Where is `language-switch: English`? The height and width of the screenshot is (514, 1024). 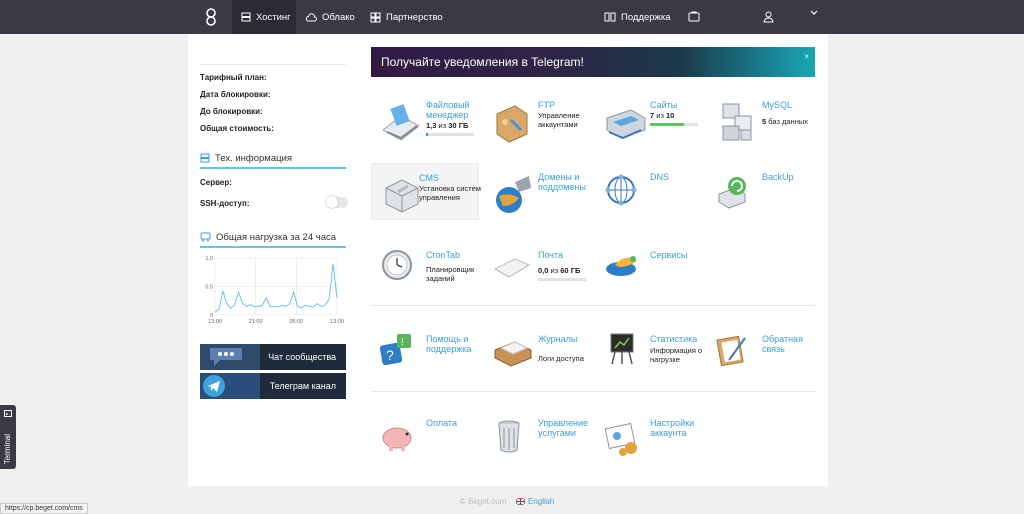 language-switch: English is located at coordinates (535, 501).